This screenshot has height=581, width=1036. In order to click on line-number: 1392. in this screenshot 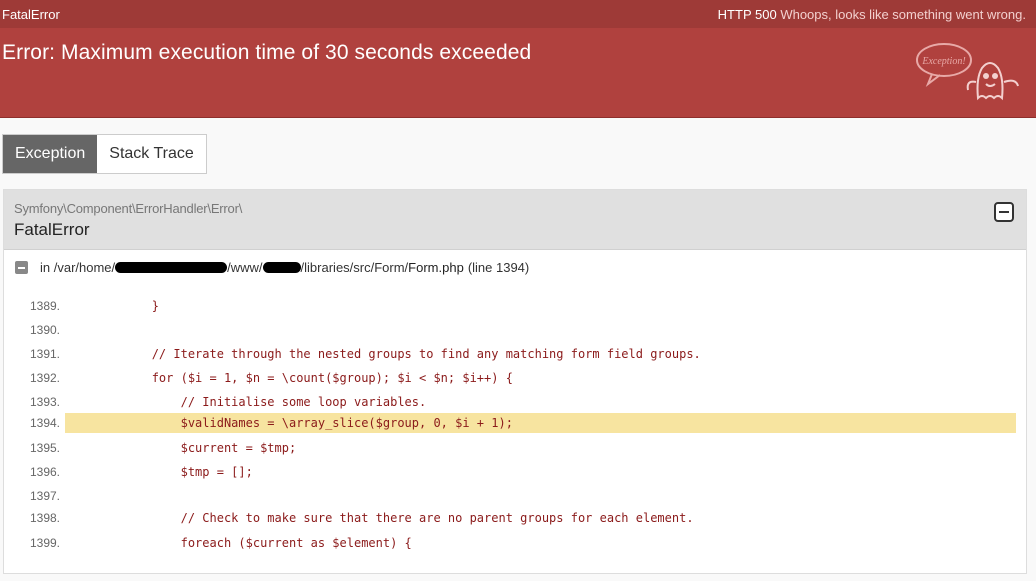, I will do `click(44, 378)`.